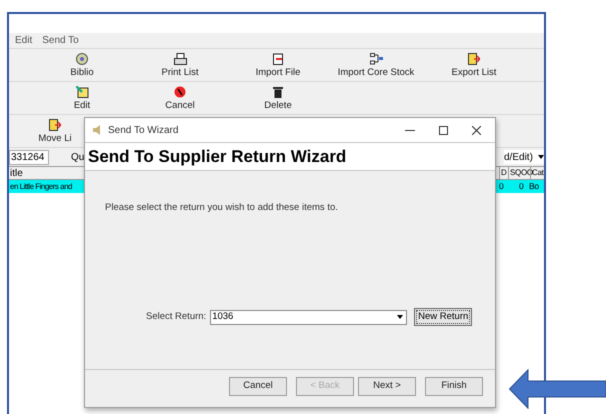 The image size is (606, 414). Describe the element at coordinates (82, 65) in the screenshot. I see `toolbar-button: Biblio` at that location.